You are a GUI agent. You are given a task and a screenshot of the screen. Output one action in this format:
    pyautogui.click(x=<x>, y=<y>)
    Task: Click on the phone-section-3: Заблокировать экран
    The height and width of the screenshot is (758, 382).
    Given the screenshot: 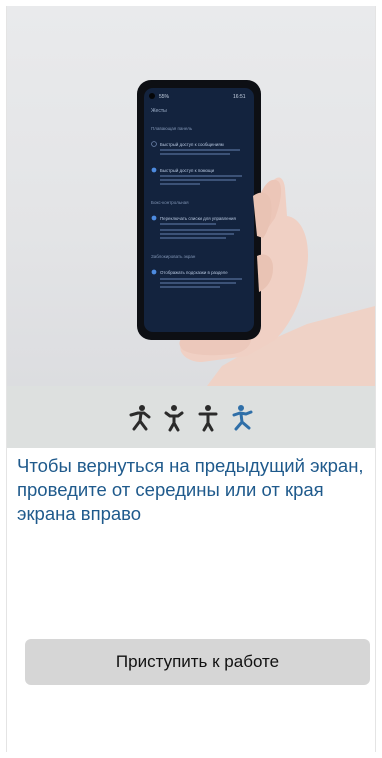 What is the action you would take?
    pyautogui.click(x=173, y=256)
    